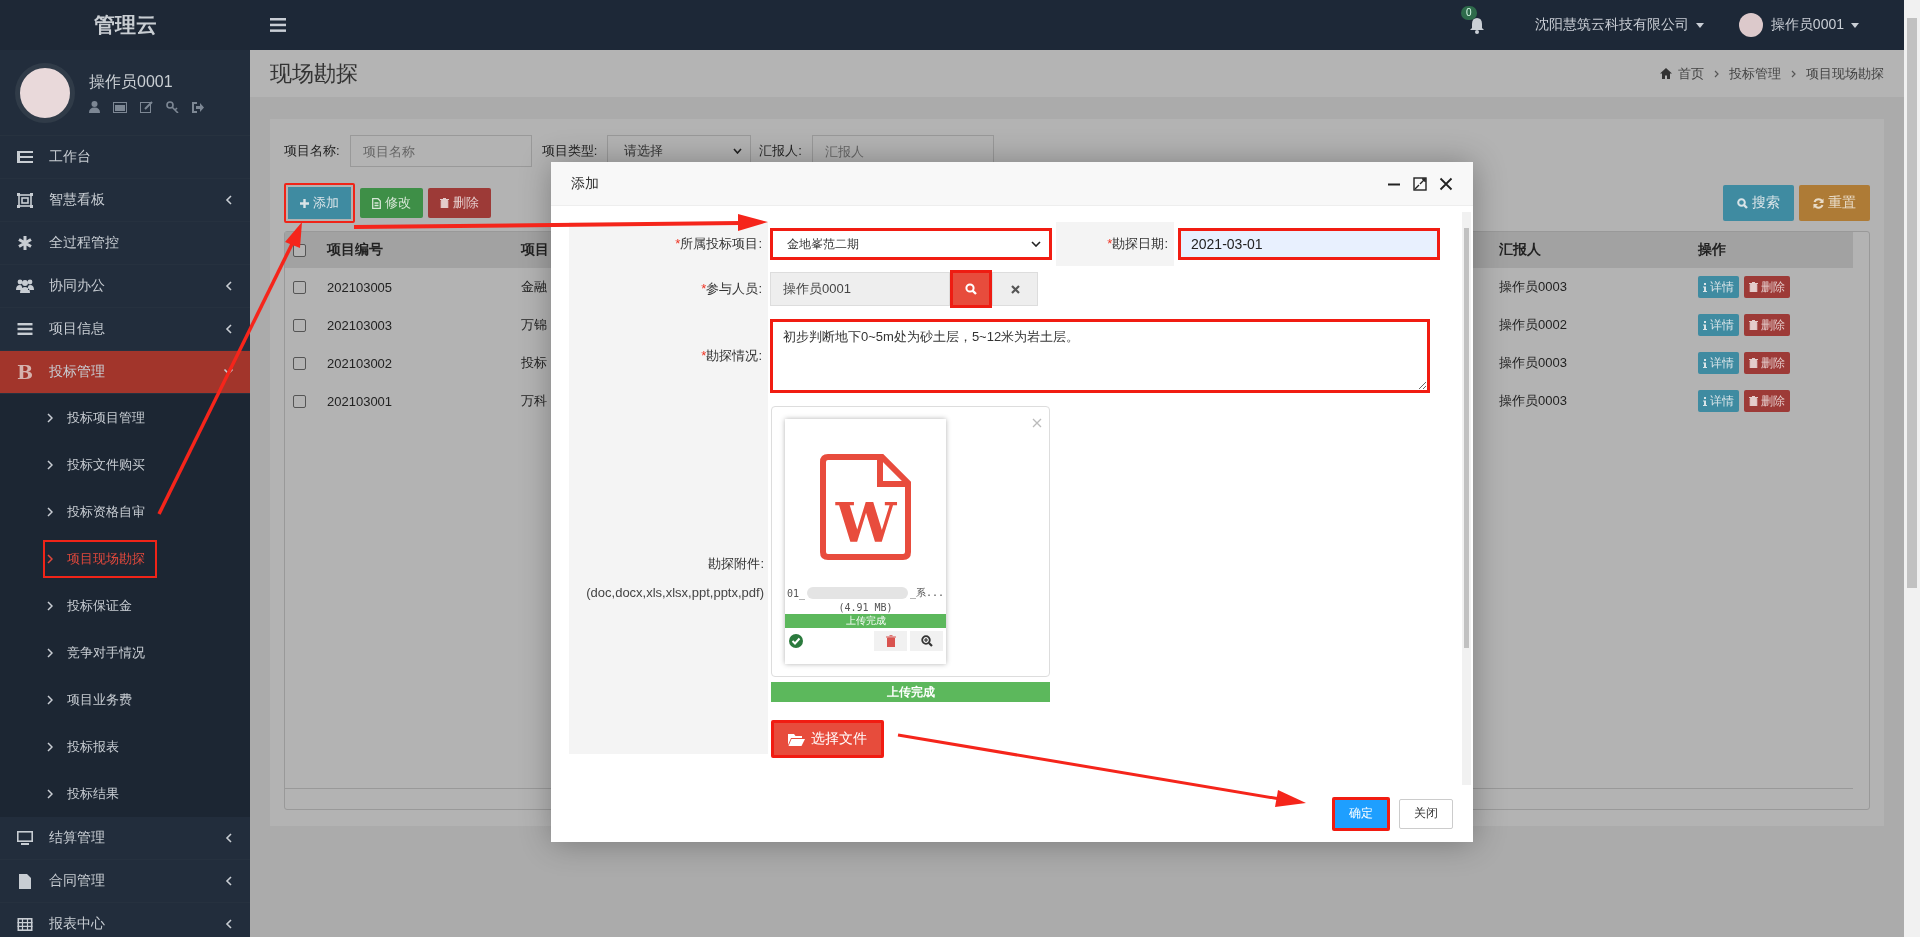 The height and width of the screenshot is (937, 1920). I want to click on delete-button, so click(890, 641).